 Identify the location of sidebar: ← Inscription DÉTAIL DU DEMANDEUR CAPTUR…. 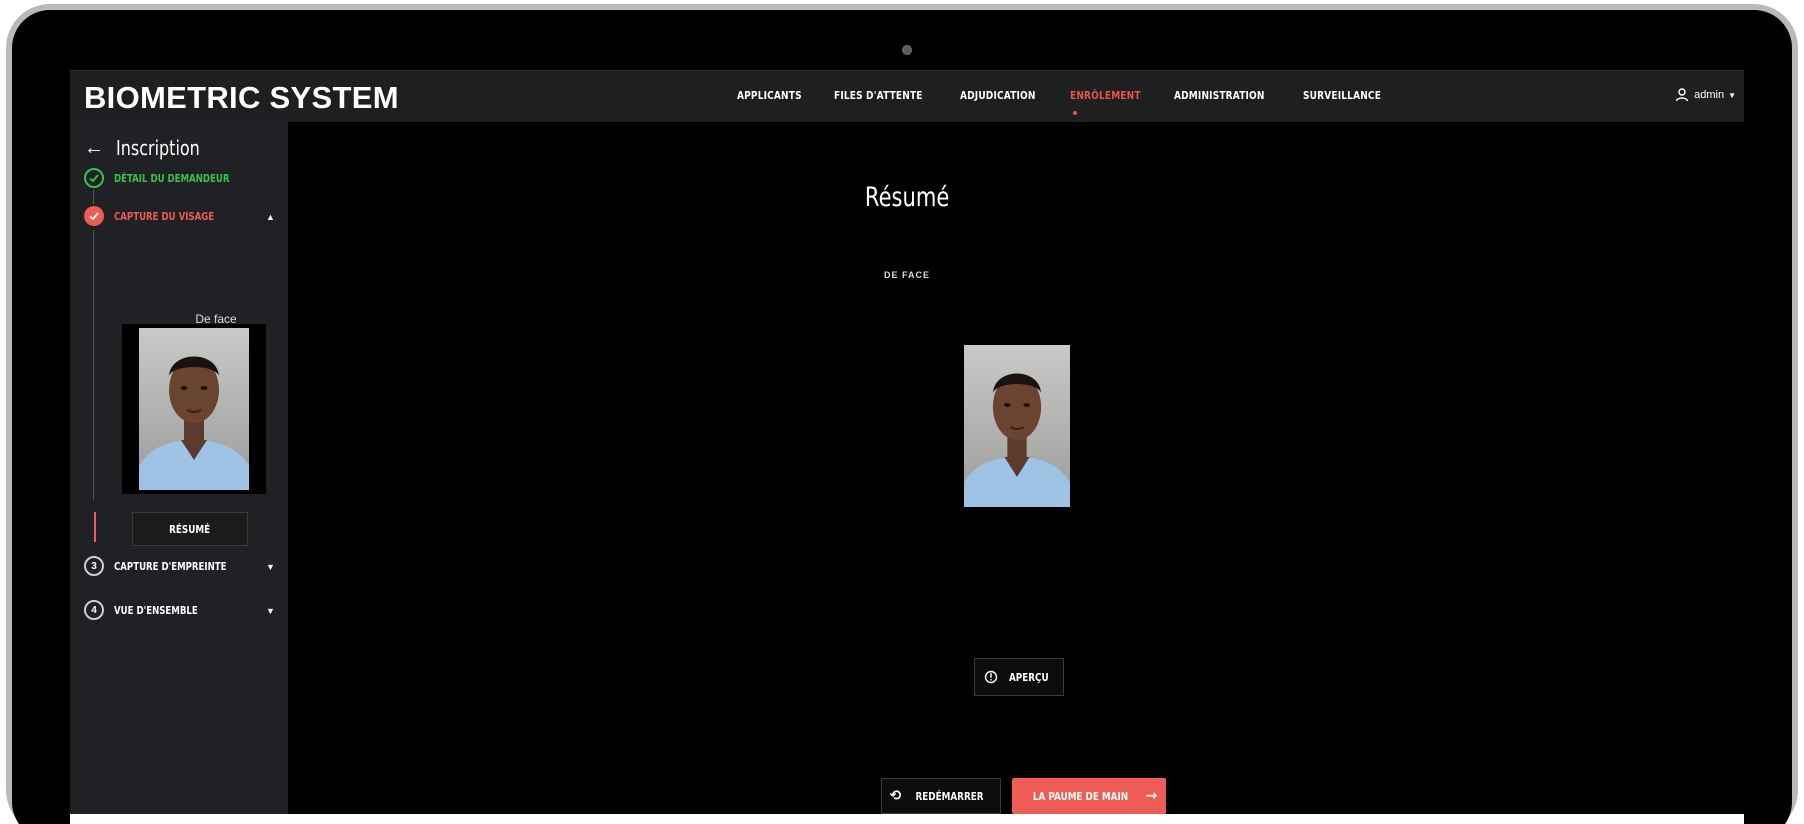
(179, 473).